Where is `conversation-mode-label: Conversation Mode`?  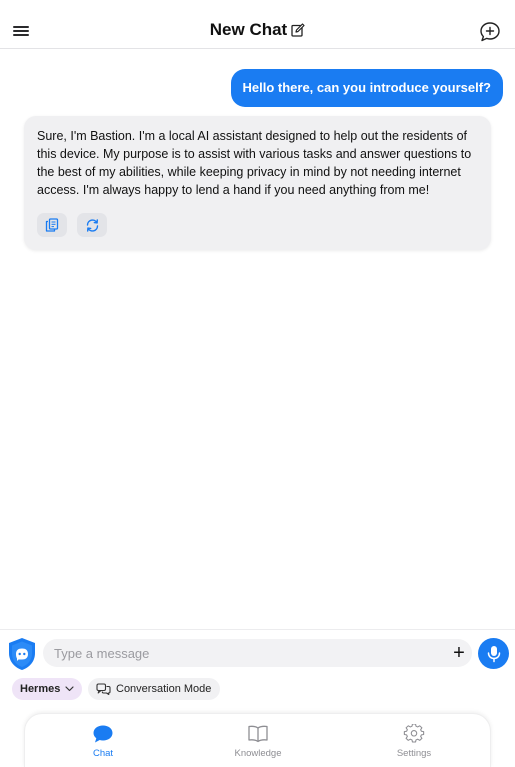 conversation-mode-label: Conversation Mode is located at coordinates (164, 689).